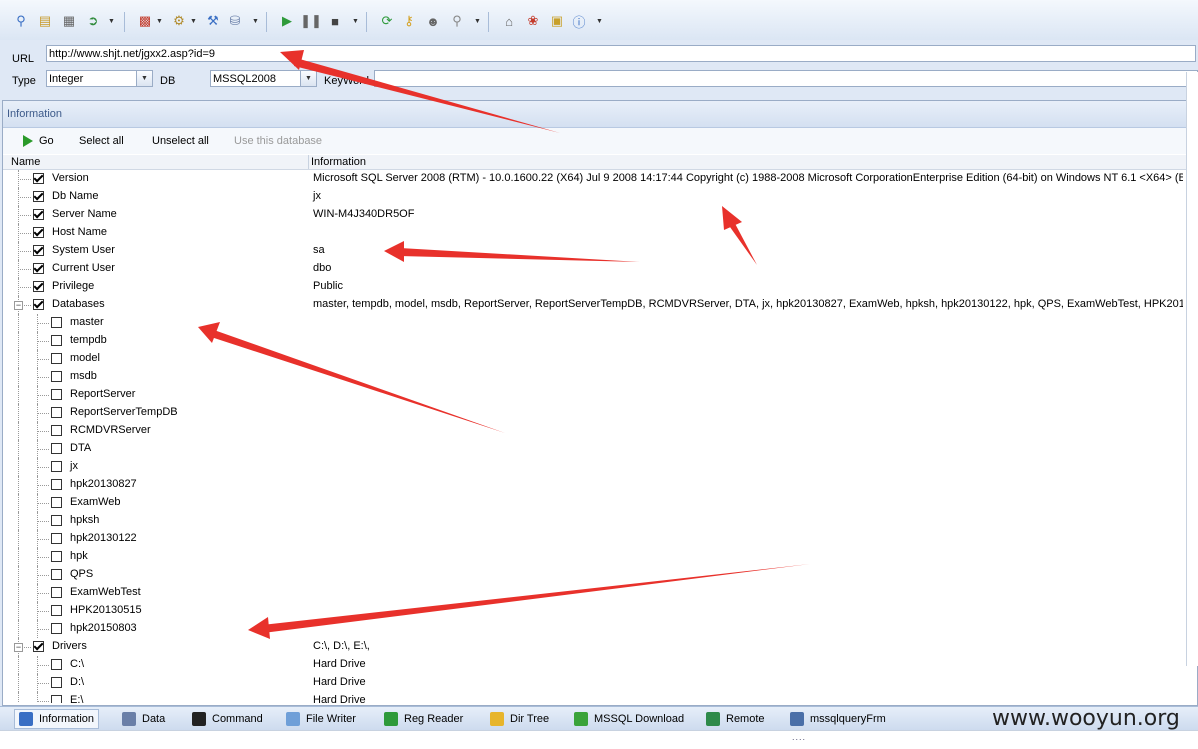  Describe the element at coordinates (287, 21) in the screenshot. I see `run-icon: ▶` at that location.